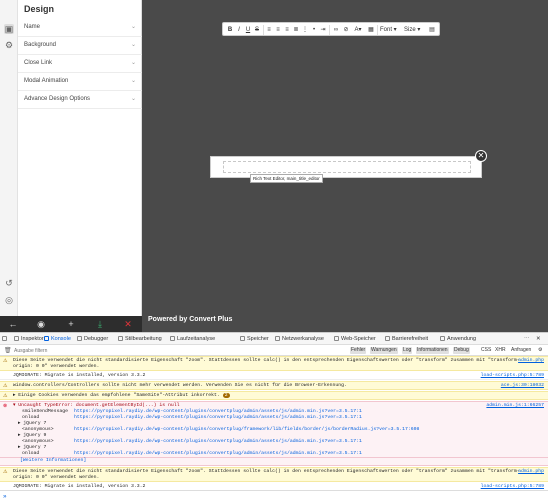 The height and width of the screenshot is (500, 548). What do you see at coordinates (336, 338) in the screenshot?
I see `storage-icon` at bounding box center [336, 338].